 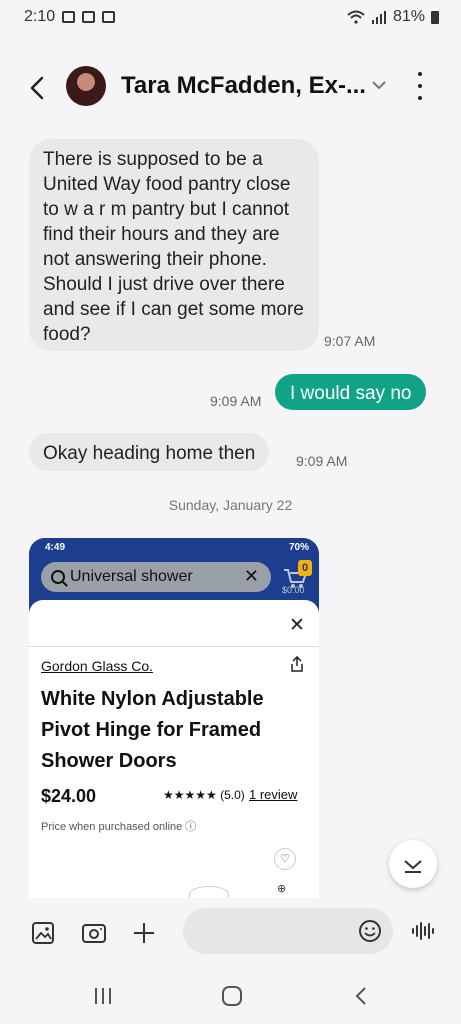 What do you see at coordinates (305, 568) in the screenshot?
I see `cart-count-badge: 0` at bounding box center [305, 568].